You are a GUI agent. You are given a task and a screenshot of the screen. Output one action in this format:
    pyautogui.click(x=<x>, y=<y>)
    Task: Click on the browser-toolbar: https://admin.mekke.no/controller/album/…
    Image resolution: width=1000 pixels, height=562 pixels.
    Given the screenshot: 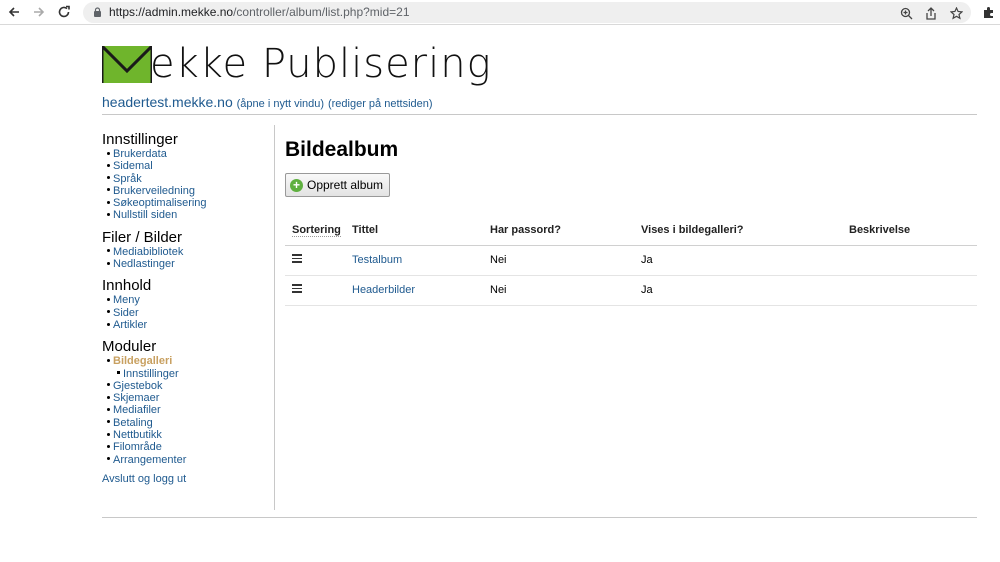 What is the action you would take?
    pyautogui.click(x=500, y=12)
    